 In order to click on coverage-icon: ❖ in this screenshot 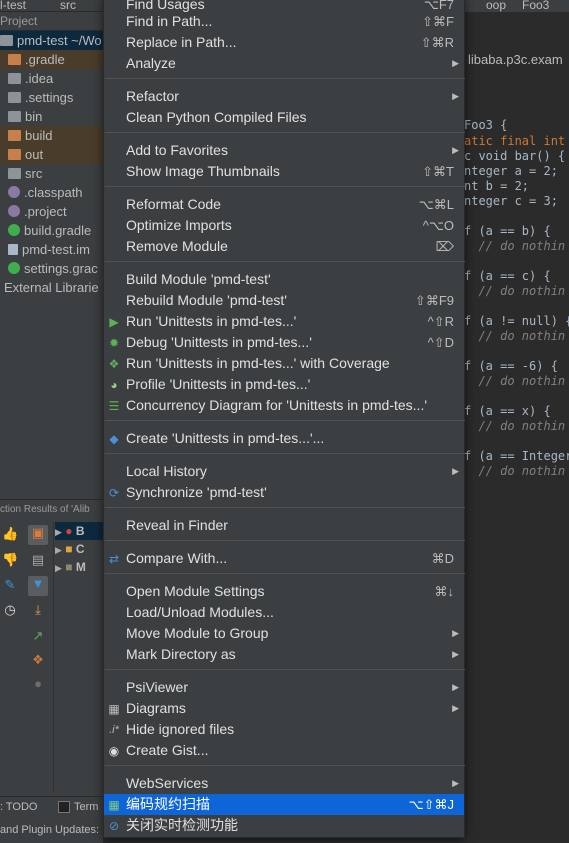, I will do `click(114, 364)`.